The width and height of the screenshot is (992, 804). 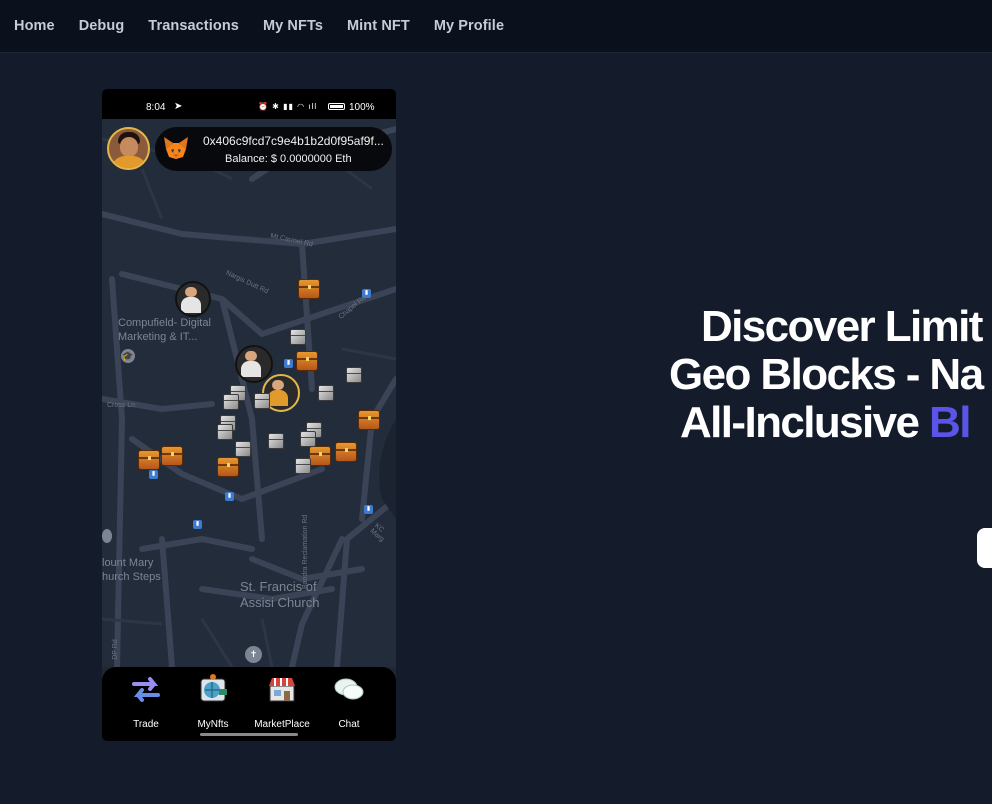 I want to click on tab-label: MarketPlace, so click(x=282, y=724).